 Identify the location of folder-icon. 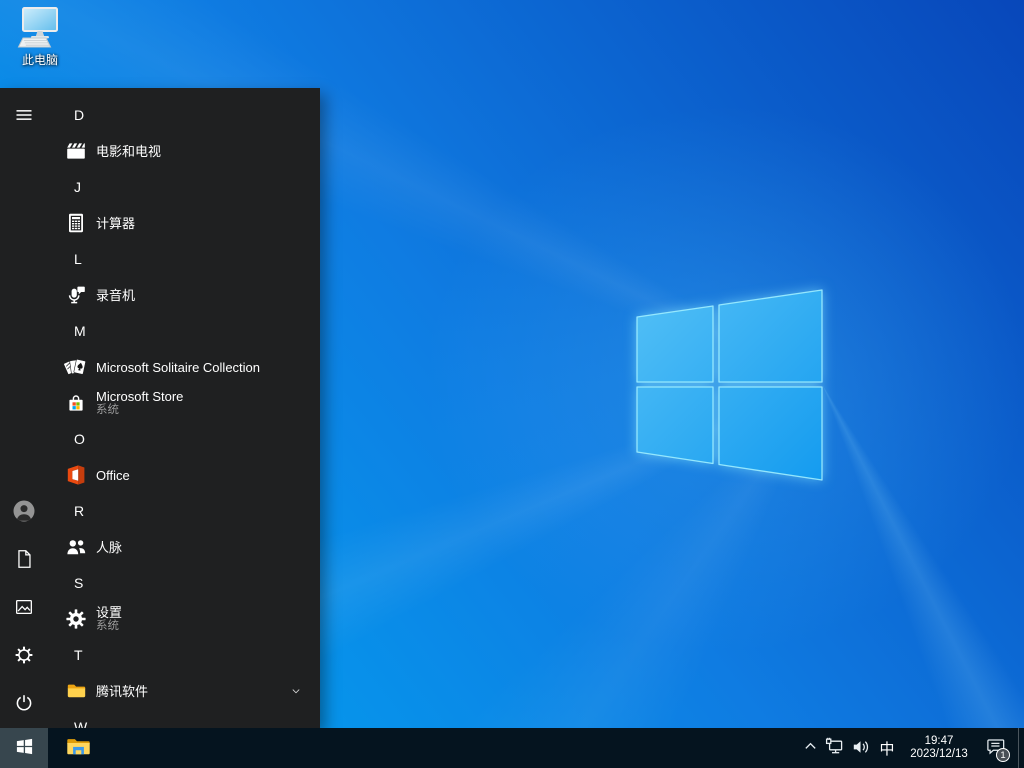
(76, 691).